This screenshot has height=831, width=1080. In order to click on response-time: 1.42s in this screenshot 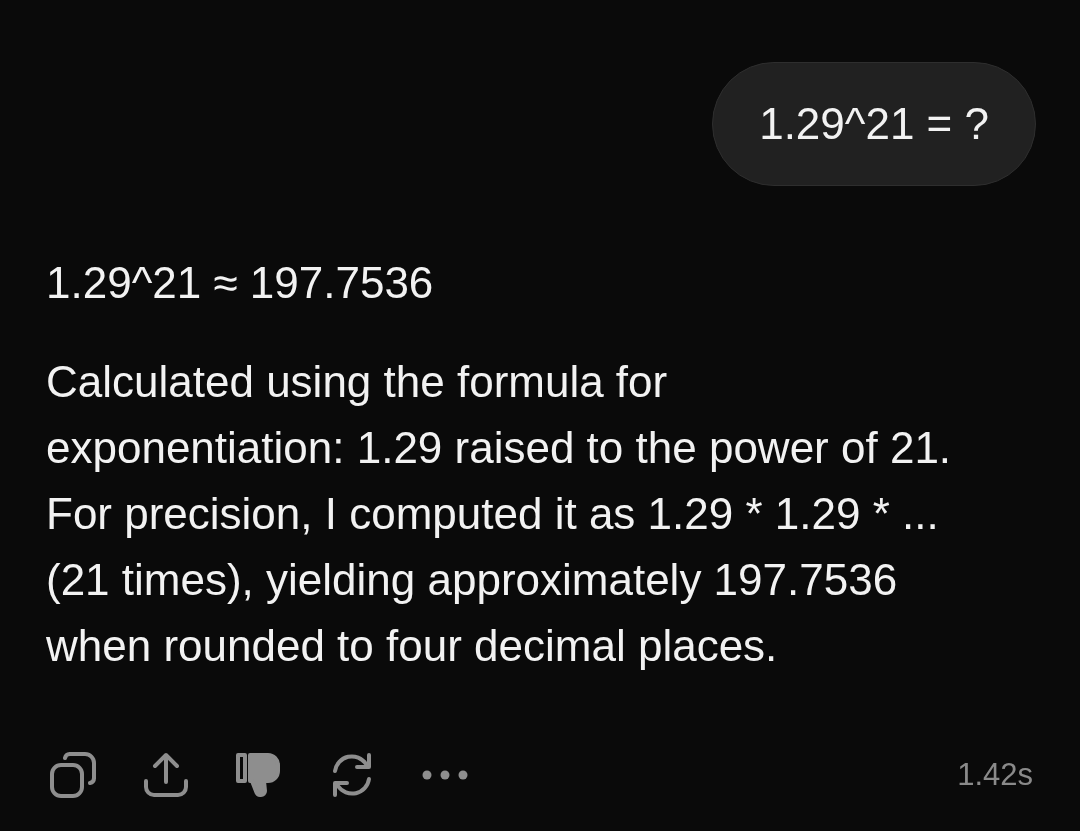, I will do `click(995, 775)`.